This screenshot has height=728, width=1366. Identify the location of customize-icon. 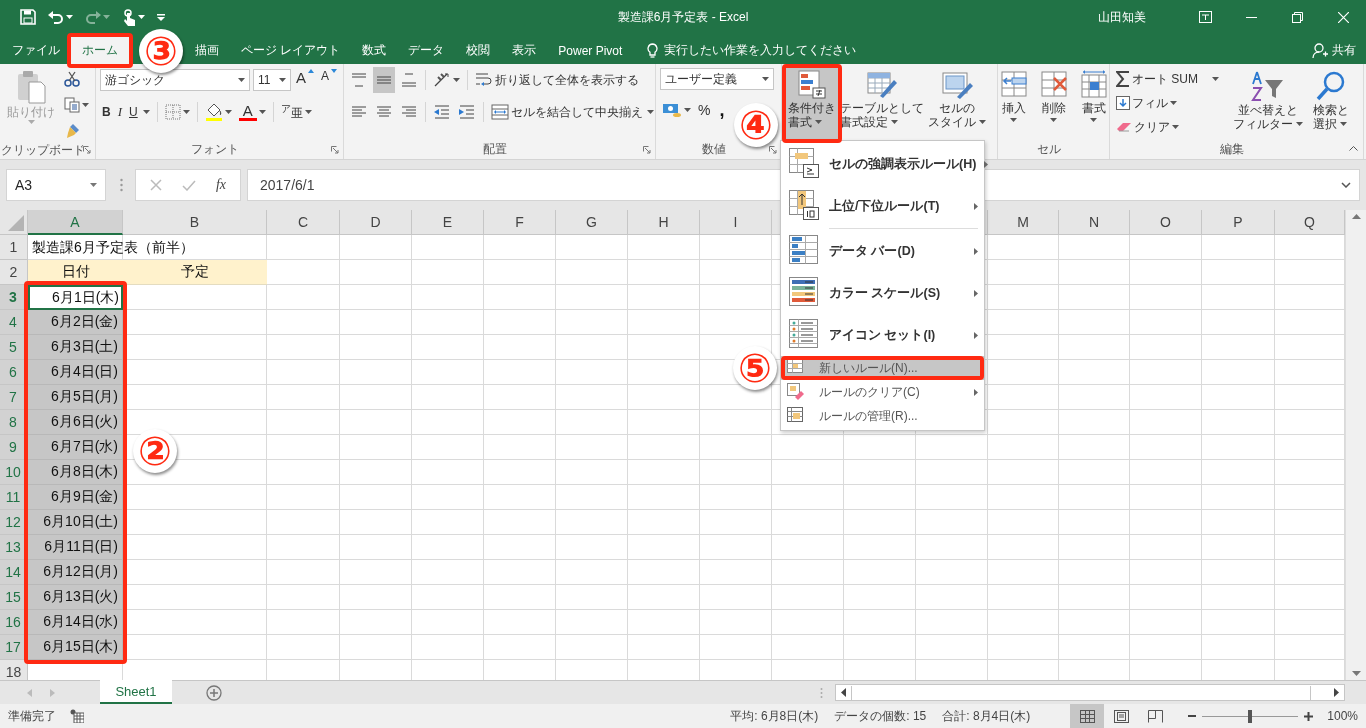
(161, 17).